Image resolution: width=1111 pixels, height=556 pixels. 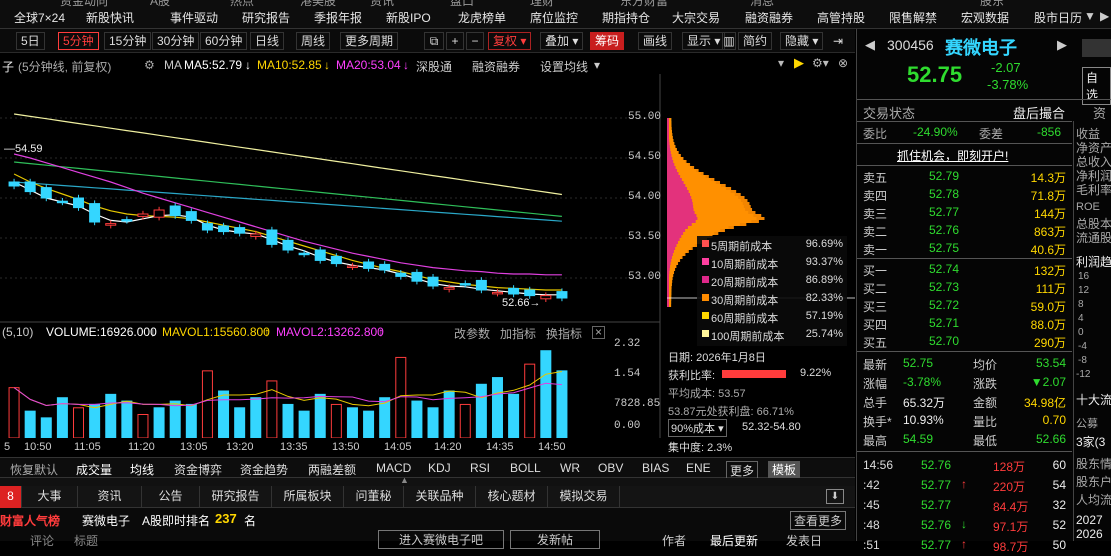 What do you see at coordinates (369, 41) in the screenshot?
I see `period-more: 更多周期` at bounding box center [369, 41].